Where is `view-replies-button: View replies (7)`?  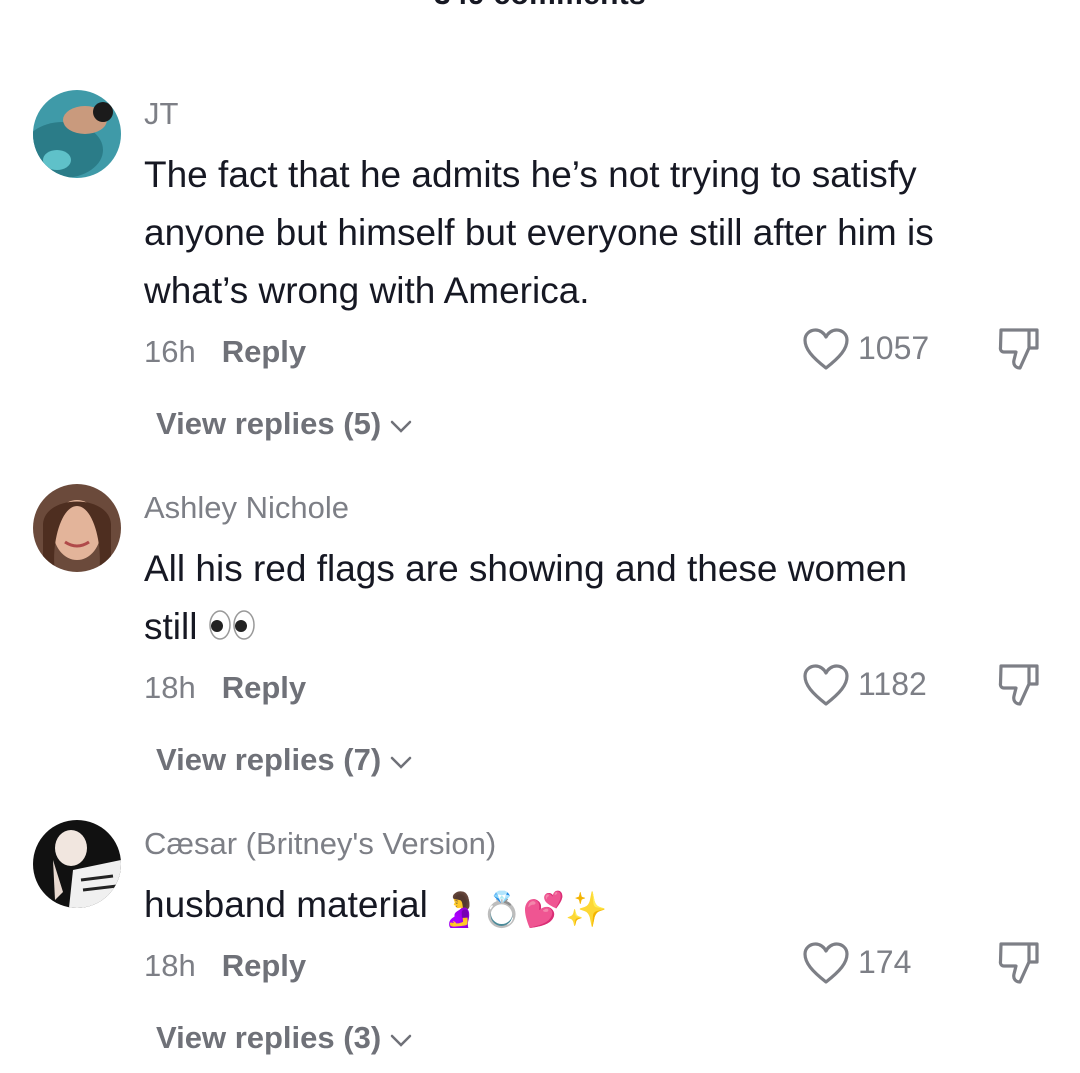 view-replies-button: View replies (7) is located at coordinates (284, 760).